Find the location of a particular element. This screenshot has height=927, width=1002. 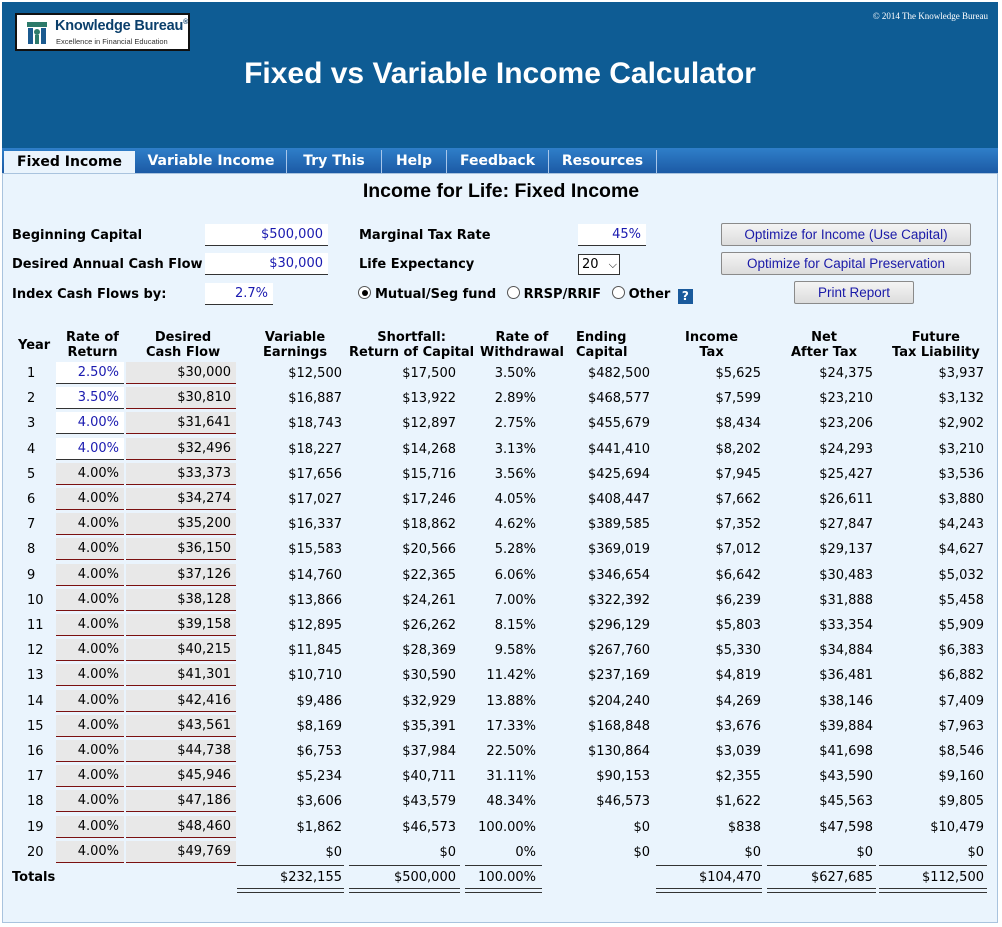

ending-capital-cell: $90,153 is located at coordinates (623, 777).